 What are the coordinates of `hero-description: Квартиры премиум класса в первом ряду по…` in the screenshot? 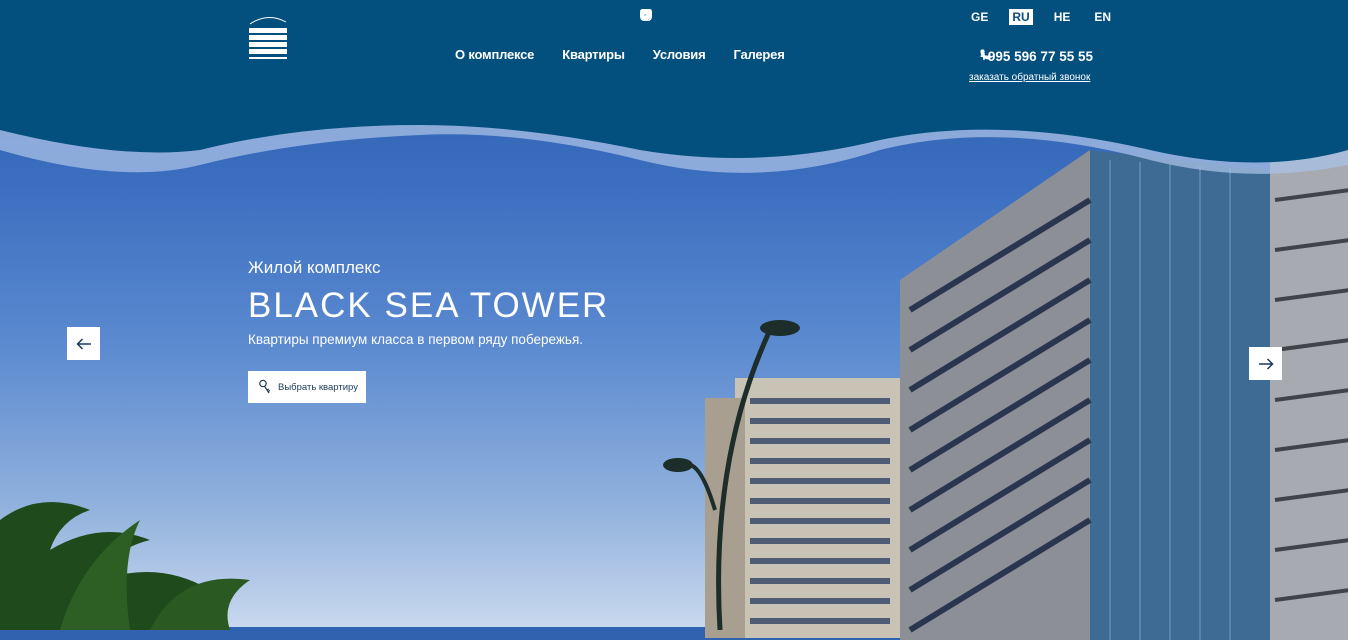 It's located at (416, 339).